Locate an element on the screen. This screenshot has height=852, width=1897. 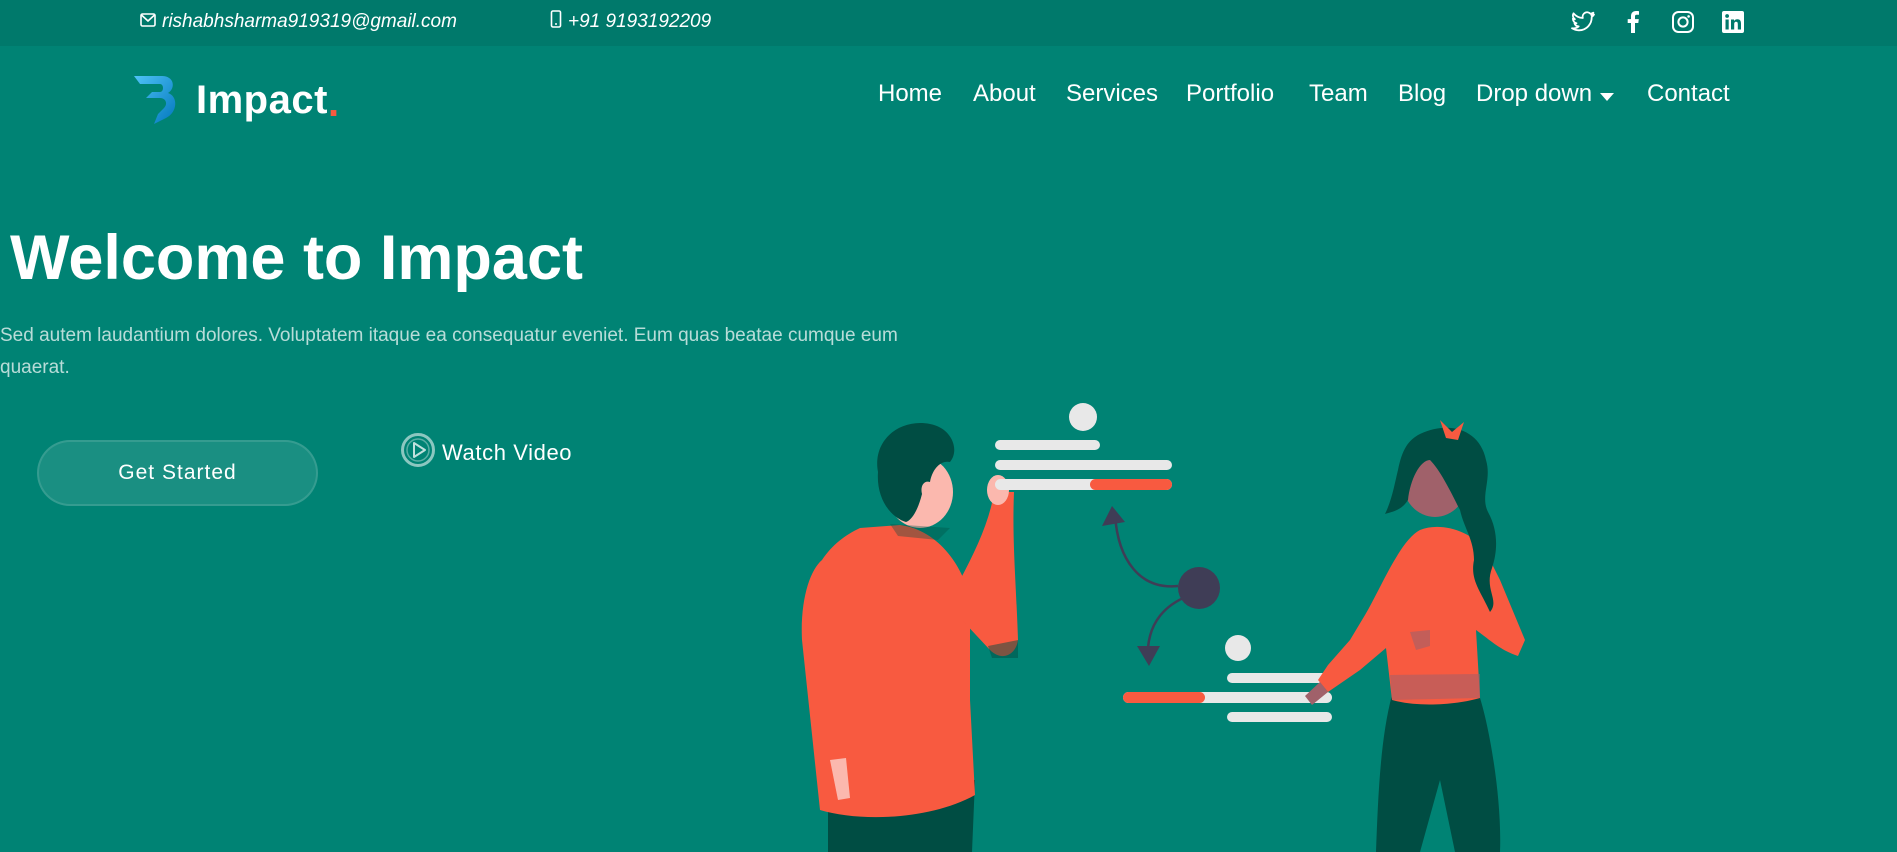
email-text: rishabhsharma919319@gmail.com is located at coordinates (309, 21).